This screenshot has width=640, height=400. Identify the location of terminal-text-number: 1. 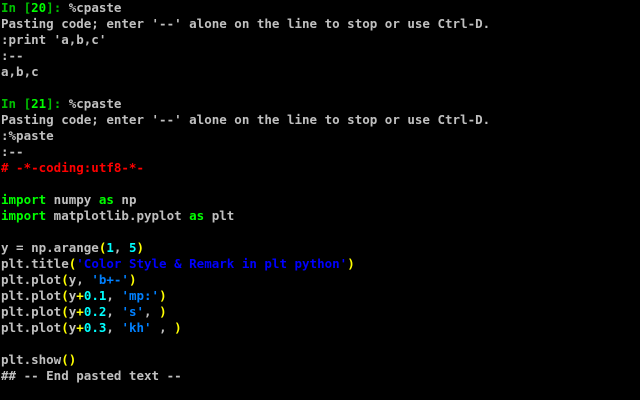
(110, 247).